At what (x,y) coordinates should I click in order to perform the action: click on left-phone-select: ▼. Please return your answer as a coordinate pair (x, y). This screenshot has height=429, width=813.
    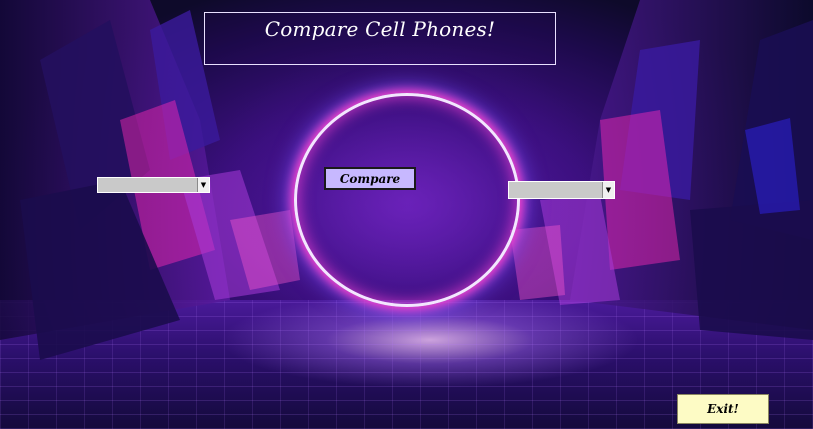
    Looking at the image, I should click on (153, 185).